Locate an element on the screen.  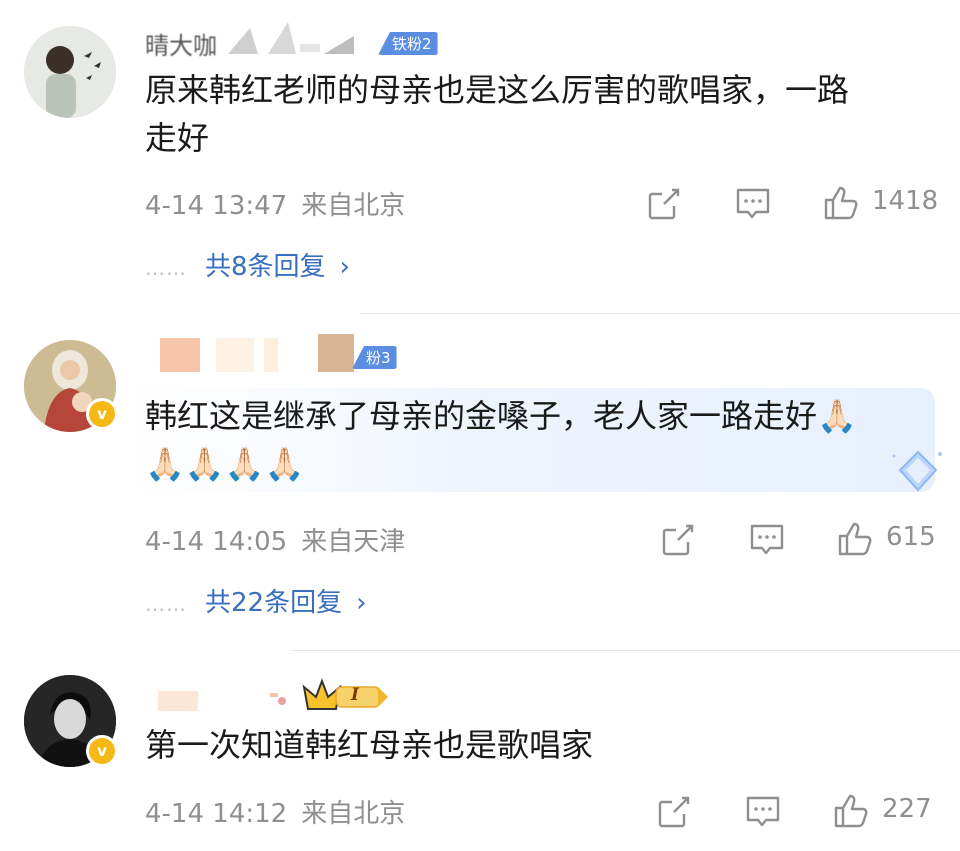
comment-meta: 4-14 13:47 来自北京 is located at coordinates (275, 203).